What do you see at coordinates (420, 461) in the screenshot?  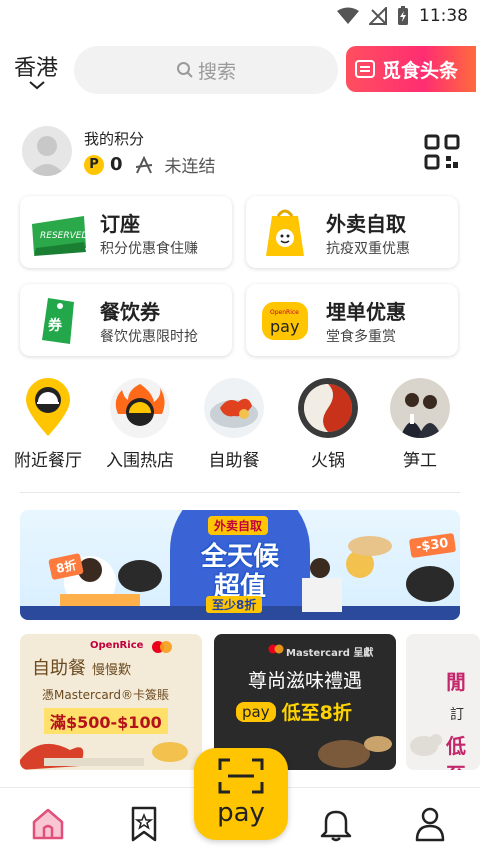 I see `category-label: 笋工` at bounding box center [420, 461].